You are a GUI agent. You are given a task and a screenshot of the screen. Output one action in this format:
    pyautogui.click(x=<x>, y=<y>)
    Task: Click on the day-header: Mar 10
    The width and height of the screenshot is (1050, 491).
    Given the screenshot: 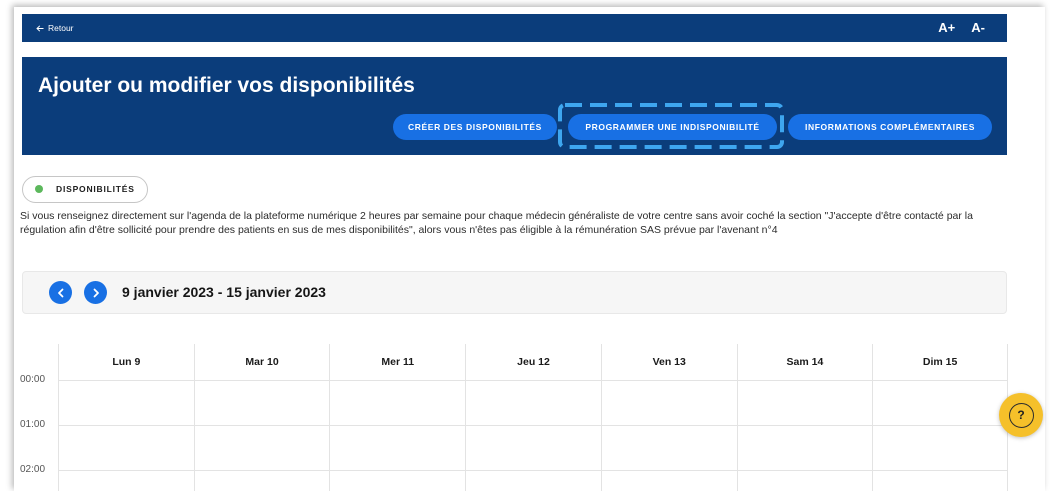 What is the action you would take?
    pyautogui.click(x=262, y=362)
    